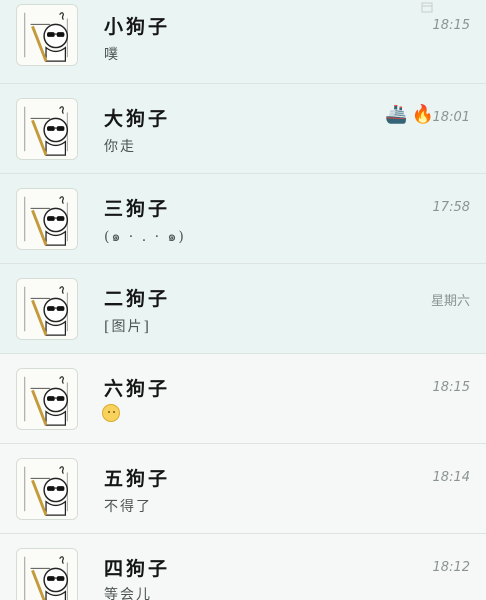 The width and height of the screenshot is (486, 600). I want to click on contact-name: 五狗子, so click(137, 479).